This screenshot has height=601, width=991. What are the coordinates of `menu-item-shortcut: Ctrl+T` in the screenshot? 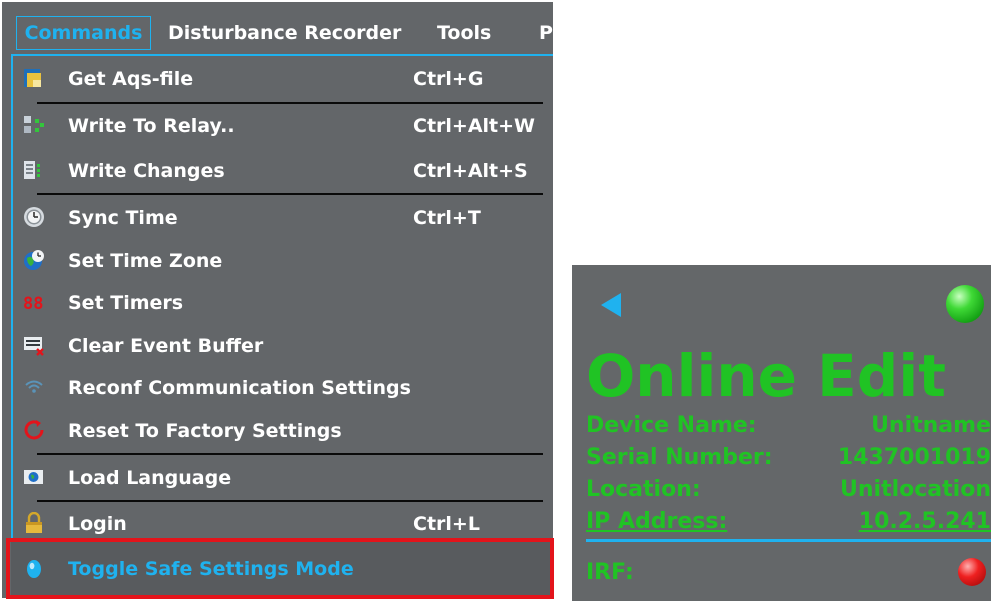 It's located at (447, 218).